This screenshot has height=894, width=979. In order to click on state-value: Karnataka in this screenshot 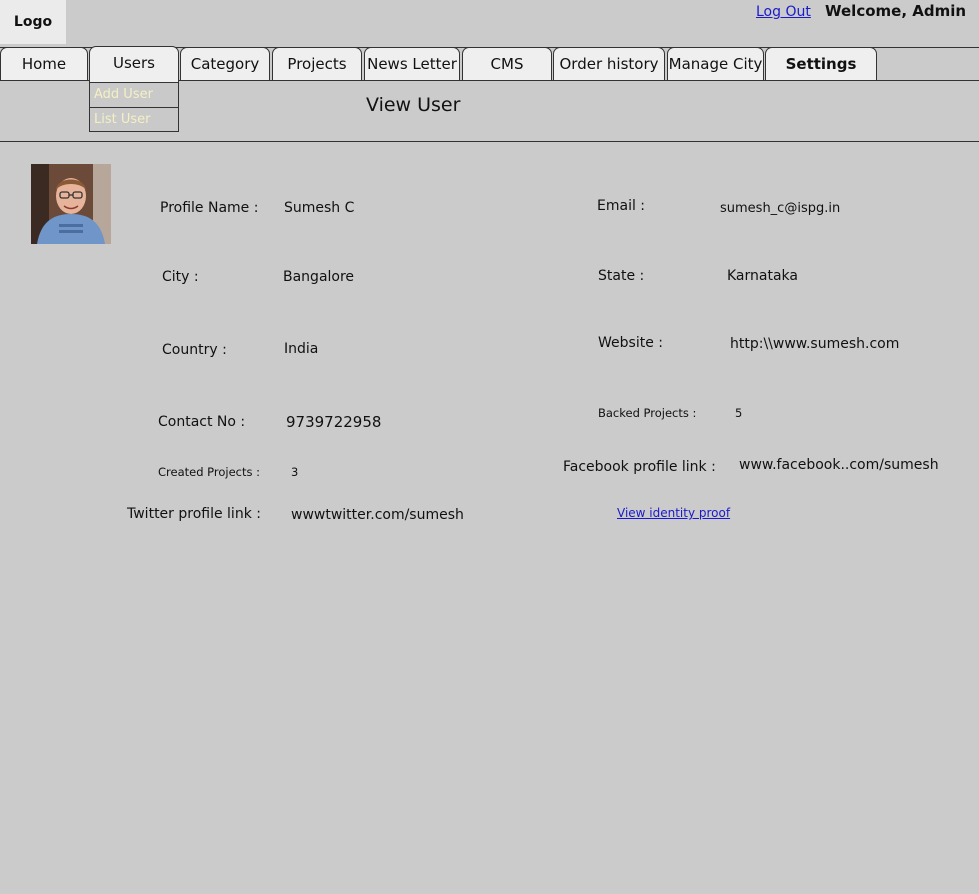, I will do `click(762, 276)`.